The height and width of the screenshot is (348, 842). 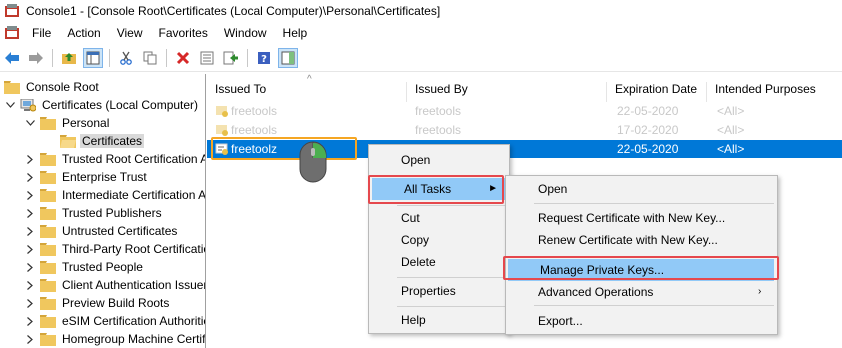 What do you see at coordinates (120, 105) in the screenshot?
I see `tree-item-label: Certificates (Local Computer)` at bounding box center [120, 105].